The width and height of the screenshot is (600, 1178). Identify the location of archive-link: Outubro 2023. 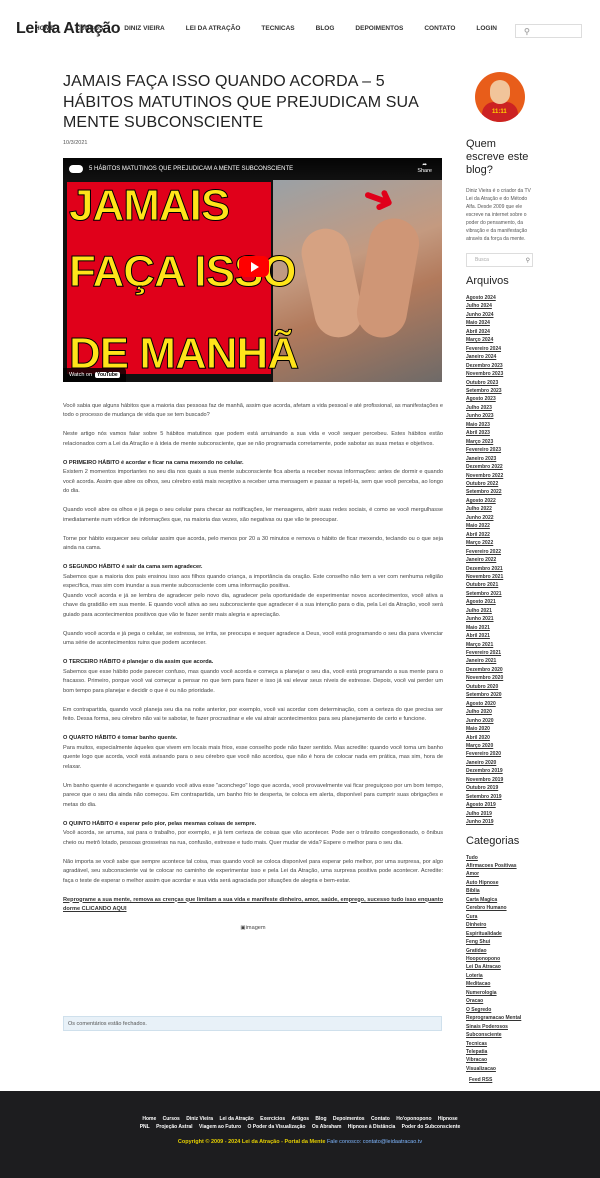
(500, 383).